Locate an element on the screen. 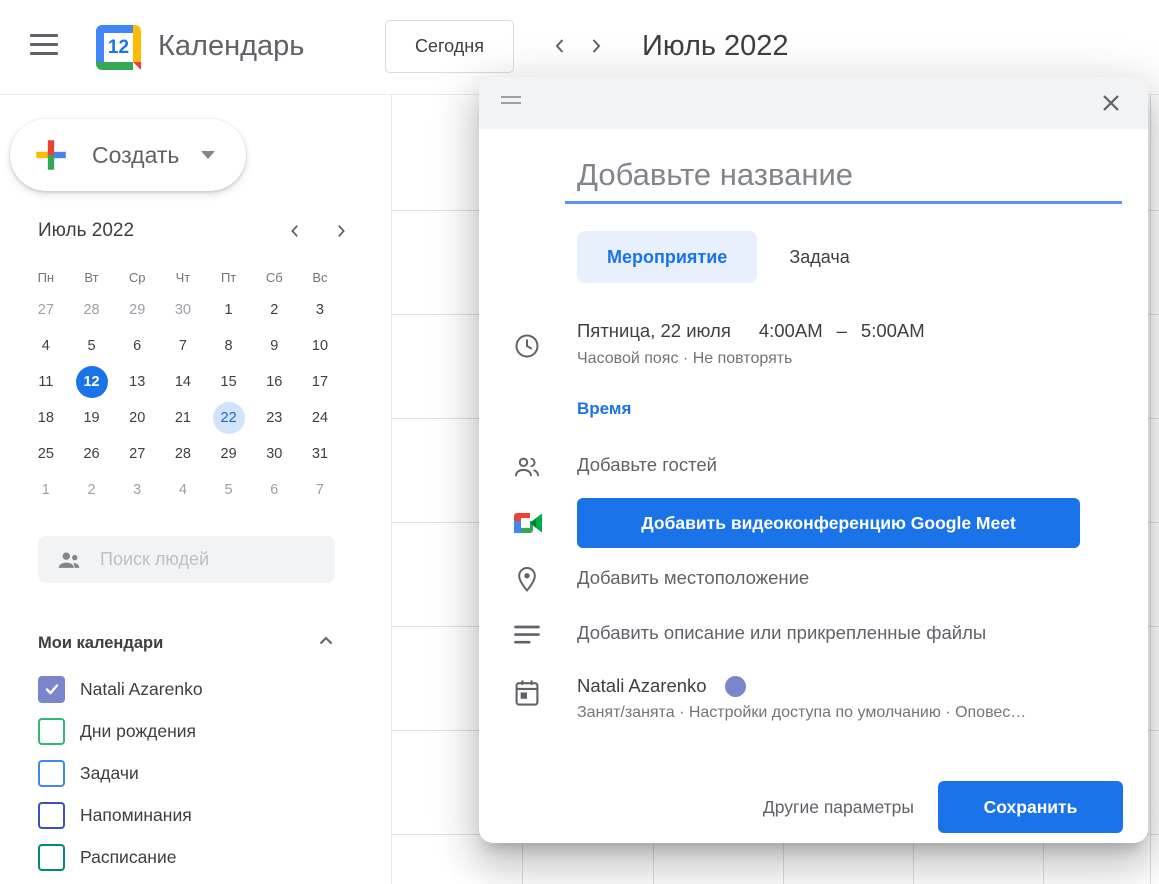  mini-cal-day: 15 is located at coordinates (229, 382).